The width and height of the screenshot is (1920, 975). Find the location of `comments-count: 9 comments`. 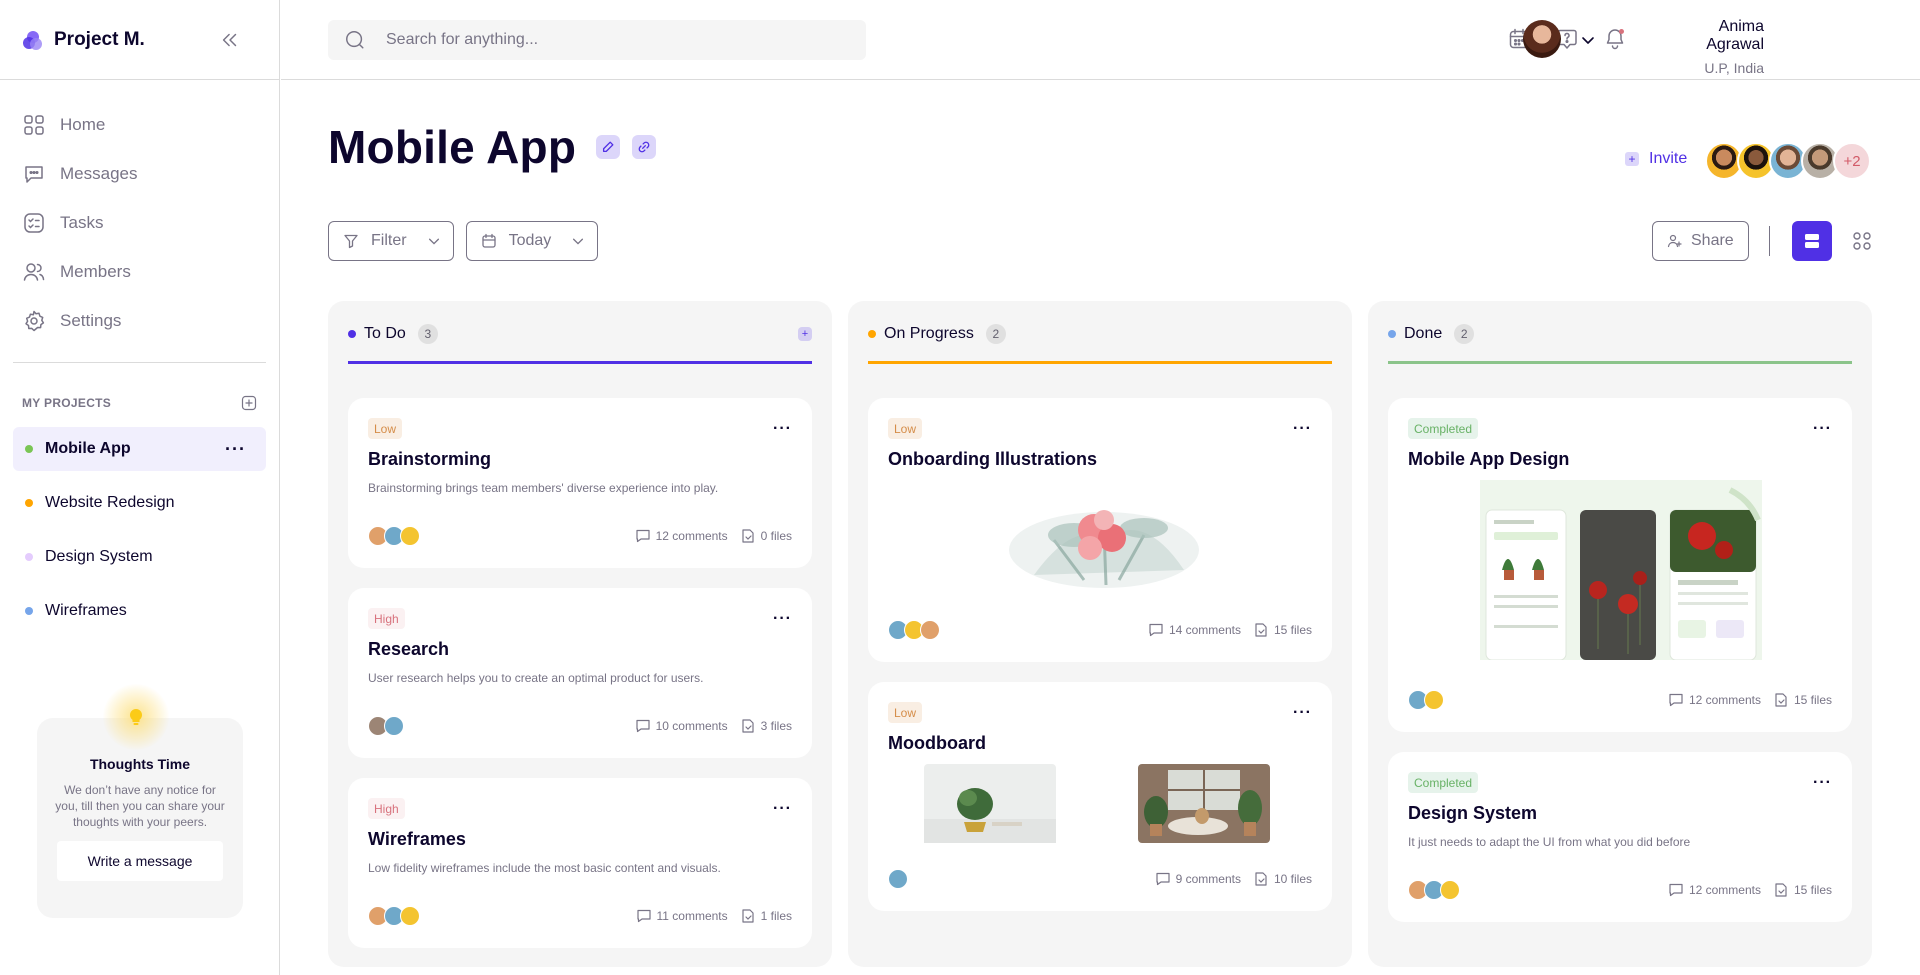

comments-count: 9 comments is located at coordinates (1198, 879).